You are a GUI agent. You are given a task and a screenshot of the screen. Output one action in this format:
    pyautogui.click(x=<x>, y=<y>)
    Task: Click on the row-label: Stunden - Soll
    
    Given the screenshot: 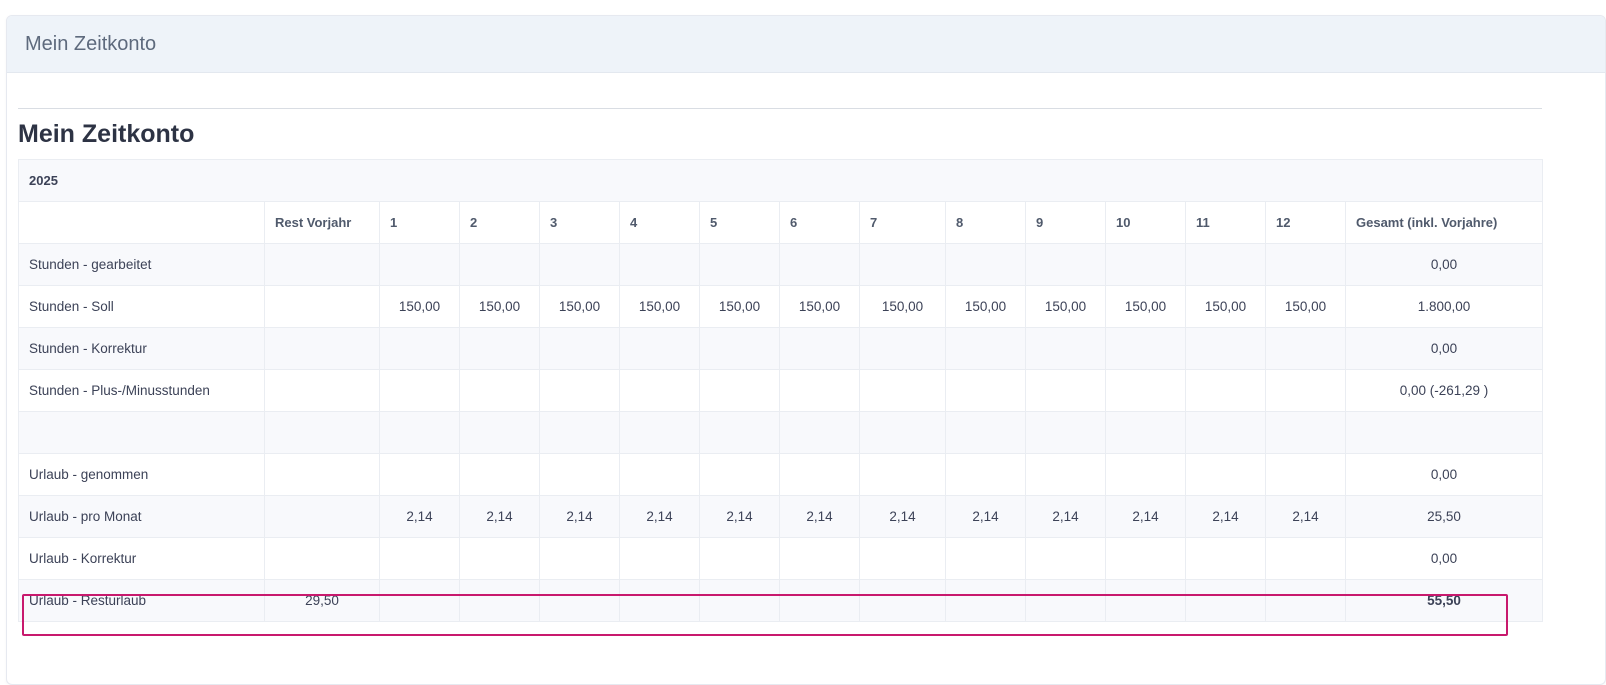 What is the action you would take?
    pyautogui.click(x=141, y=306)
    